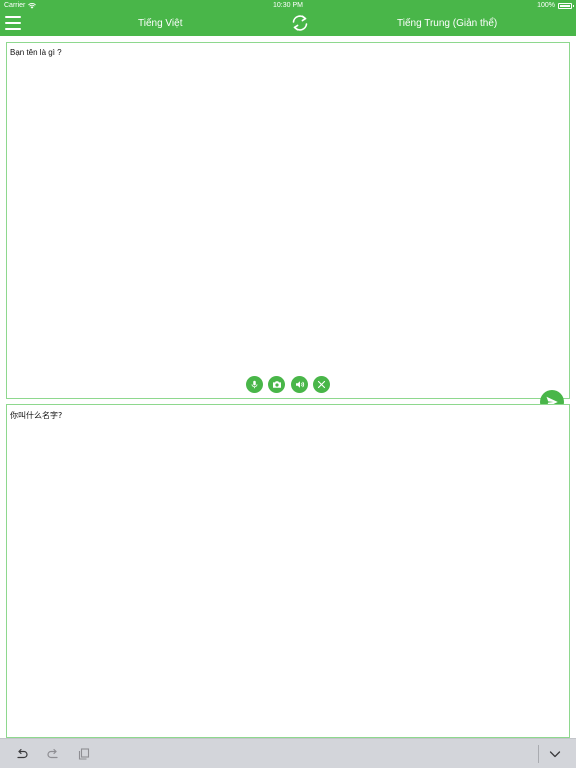 The image size is (576, 768). Describe the element at coordinates (288, 753) in the screenshot. I see `keyboard-accessory-bar` at that location.